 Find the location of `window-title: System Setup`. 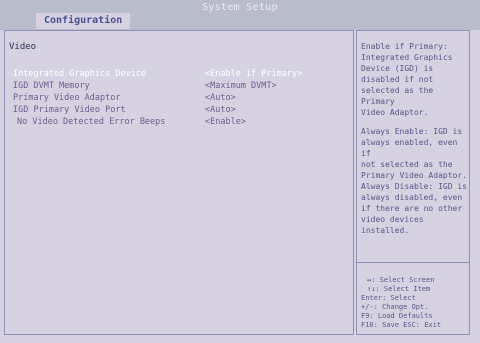

window-title: System Setup is located at coordinates (240, 7).